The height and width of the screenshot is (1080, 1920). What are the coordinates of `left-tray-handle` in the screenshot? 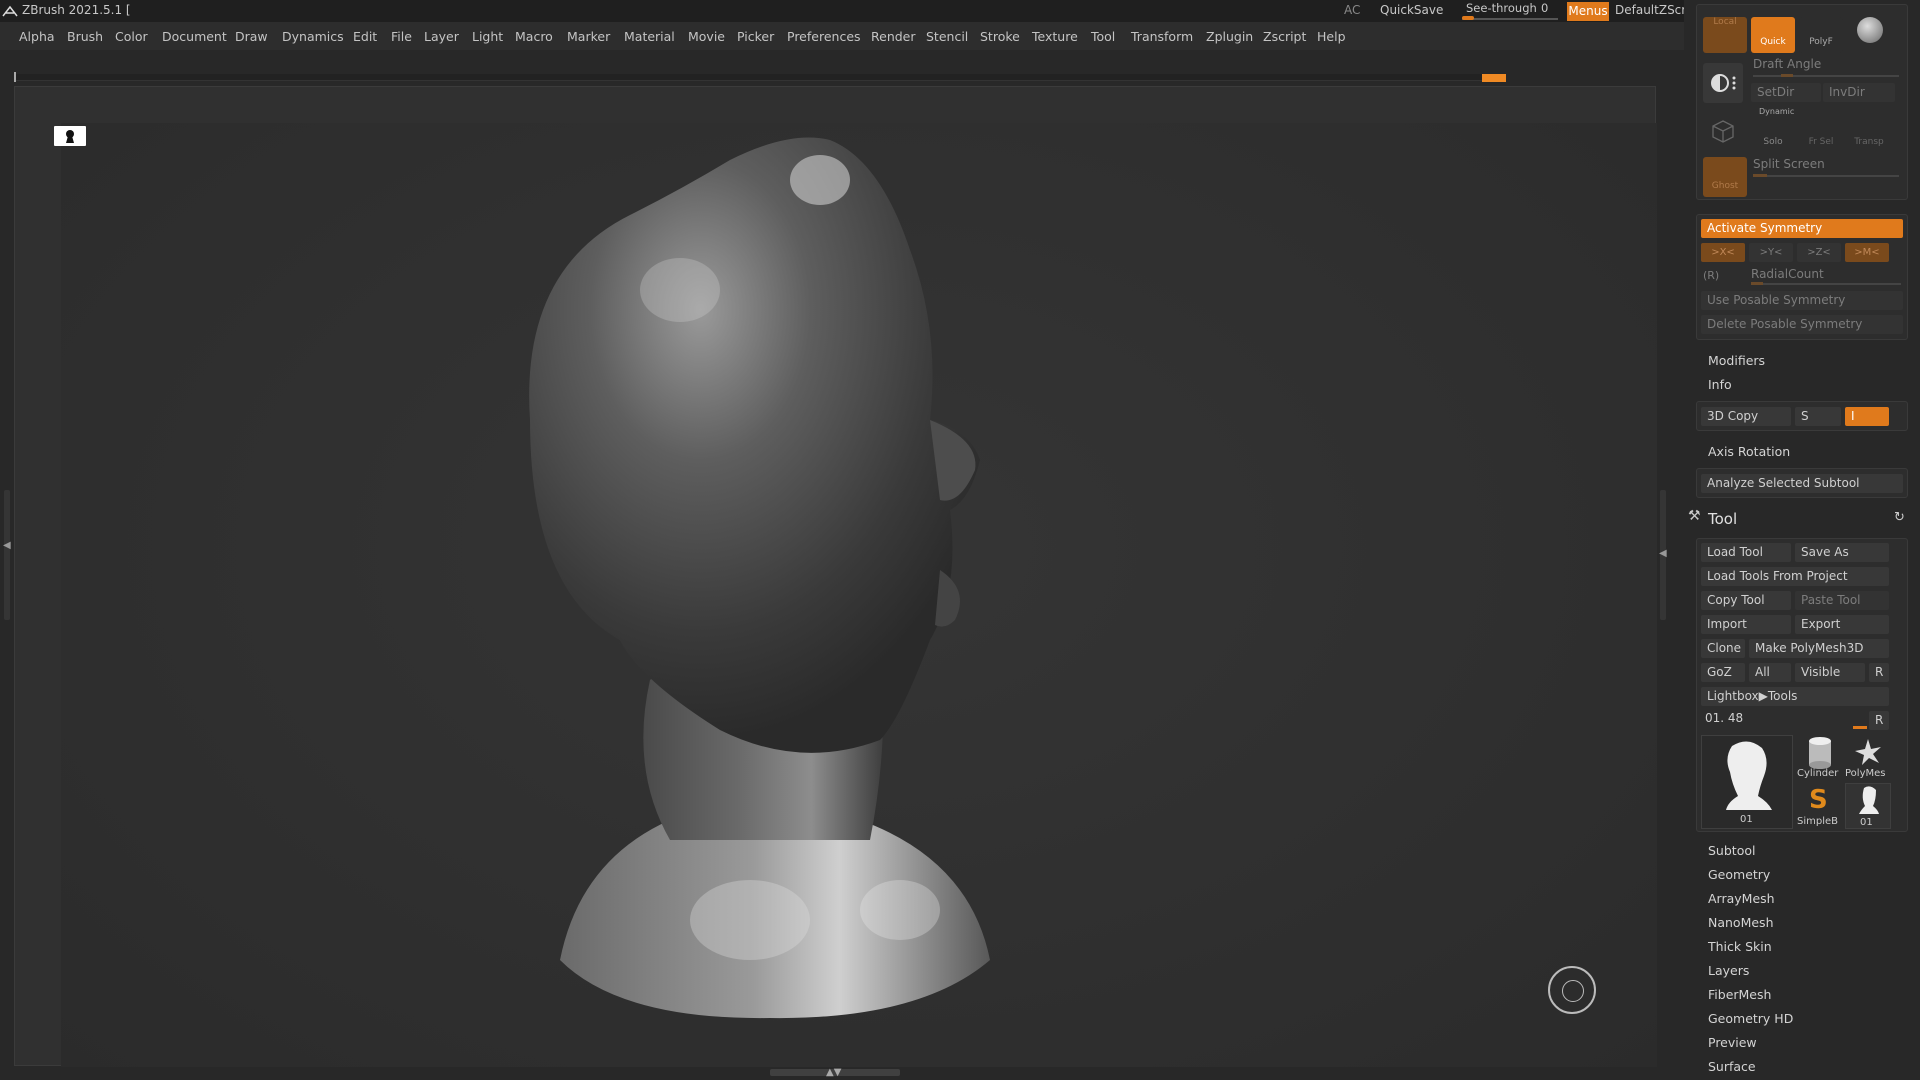 It's located at (7, 555).